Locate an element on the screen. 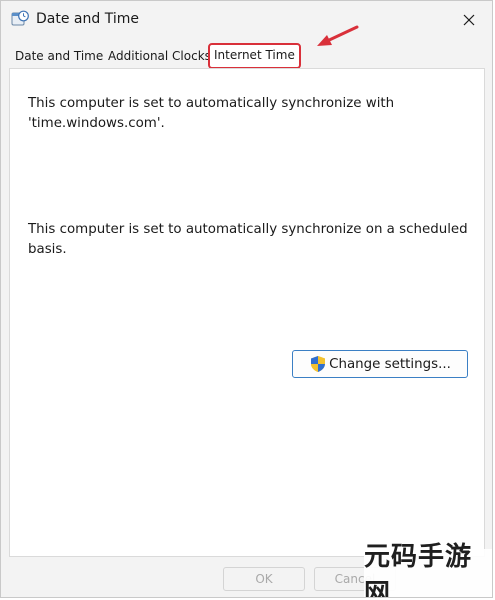 The width and height of the screenshot is (495, 600). ok-button: OK is located at coordinates (264, 579).